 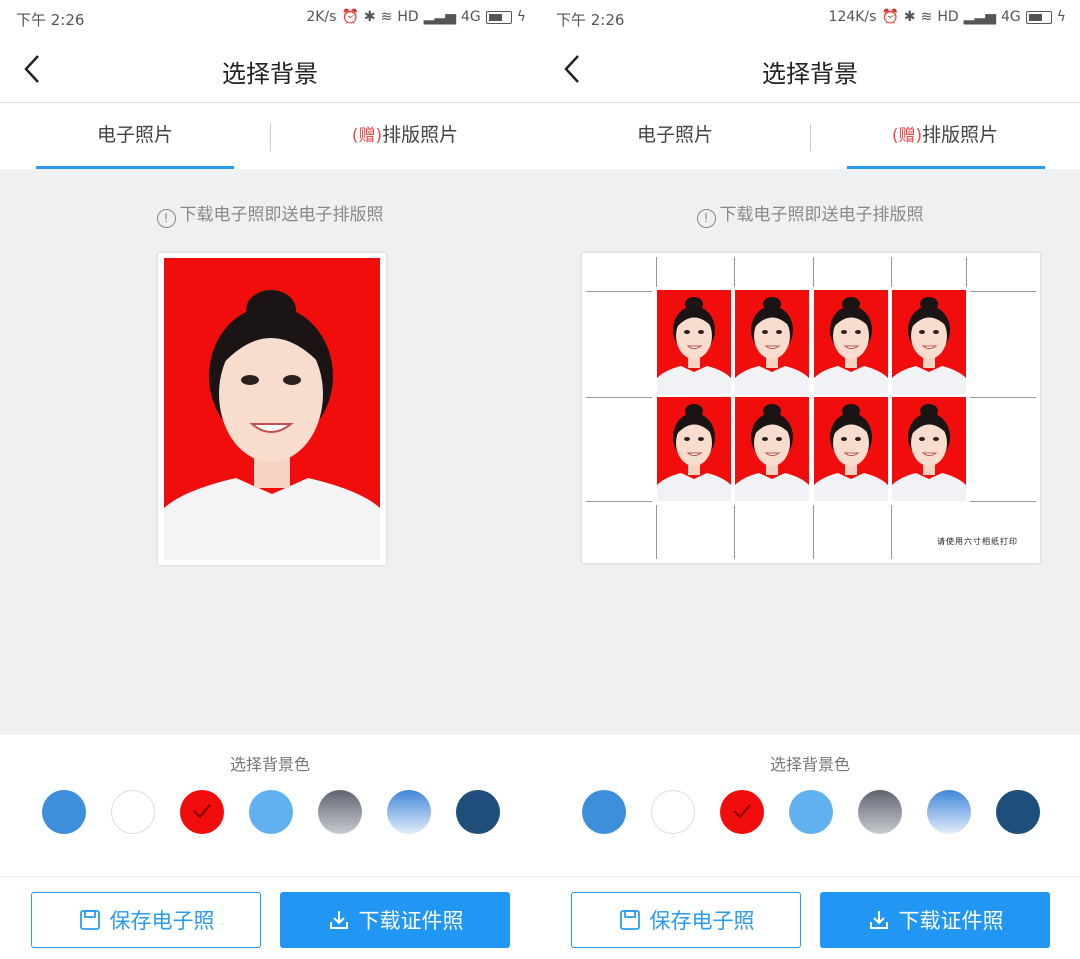 What do you see at coordinates (270, 19) in the screenshot?
I see `status-bar: 下午 2:26 2K/s ⏰ ✱ ≋ HD ▂▃▅ 4G ϟ` at bounding box center [270, 19].